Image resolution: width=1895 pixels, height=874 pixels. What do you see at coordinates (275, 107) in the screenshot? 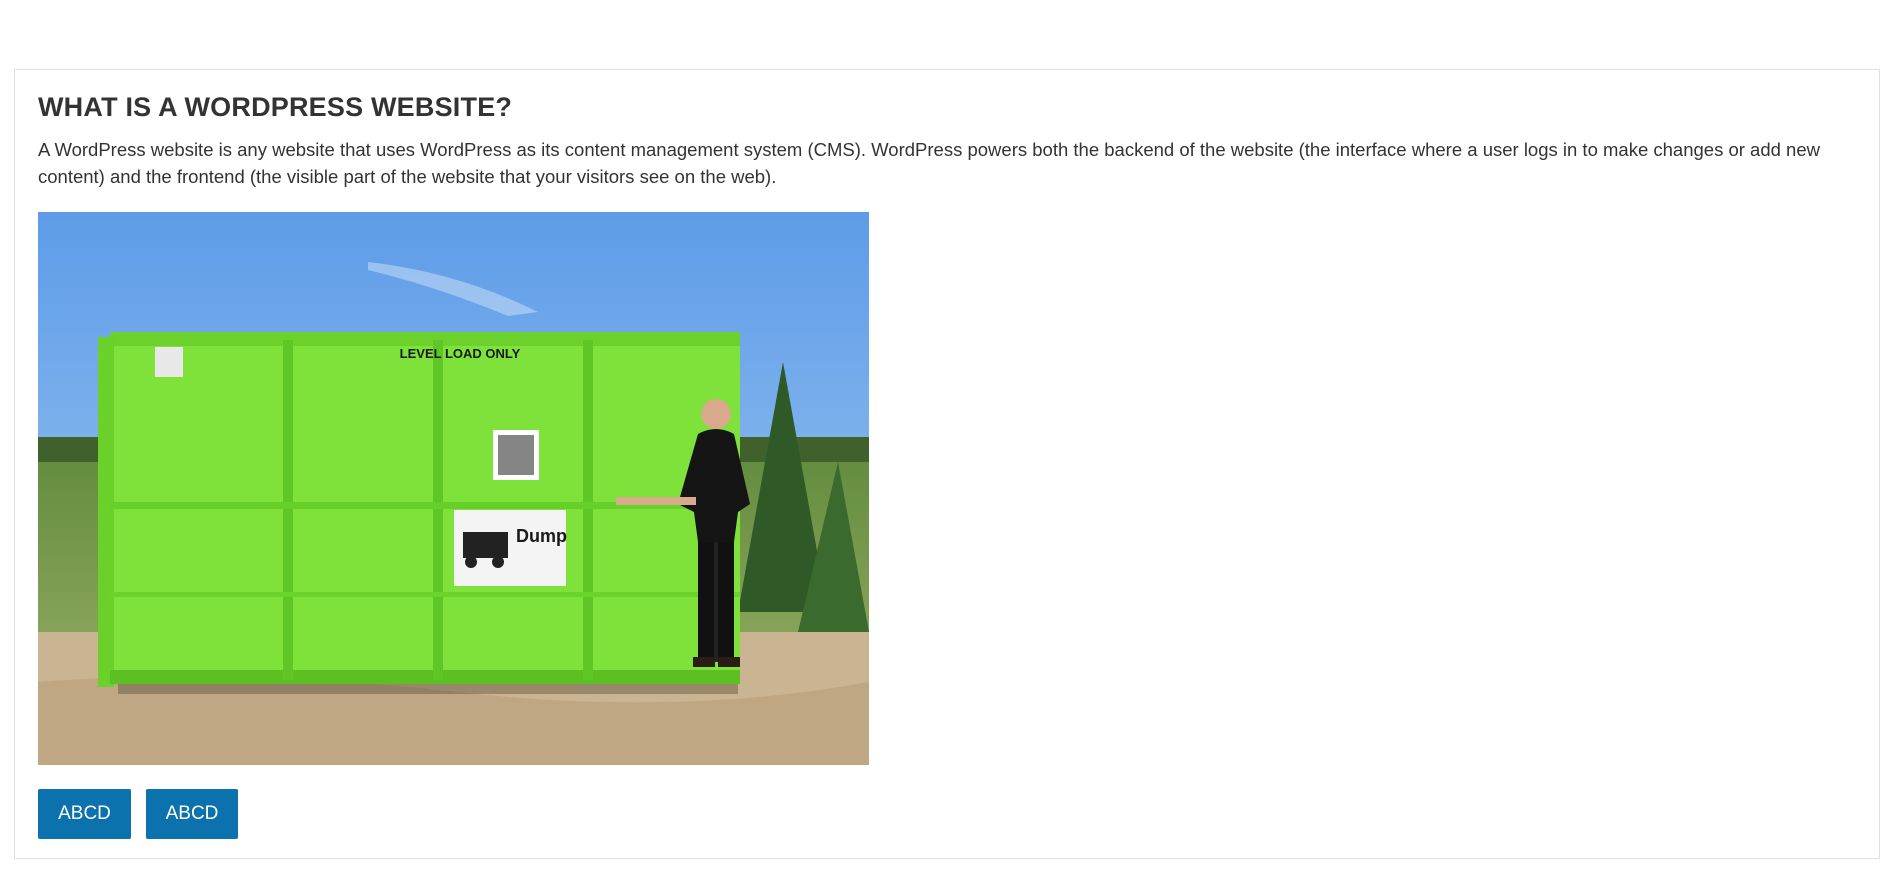
I see `section-title: WHAT IS A WORDPRESS WEBSITE?` at bounding box center [275, 107].